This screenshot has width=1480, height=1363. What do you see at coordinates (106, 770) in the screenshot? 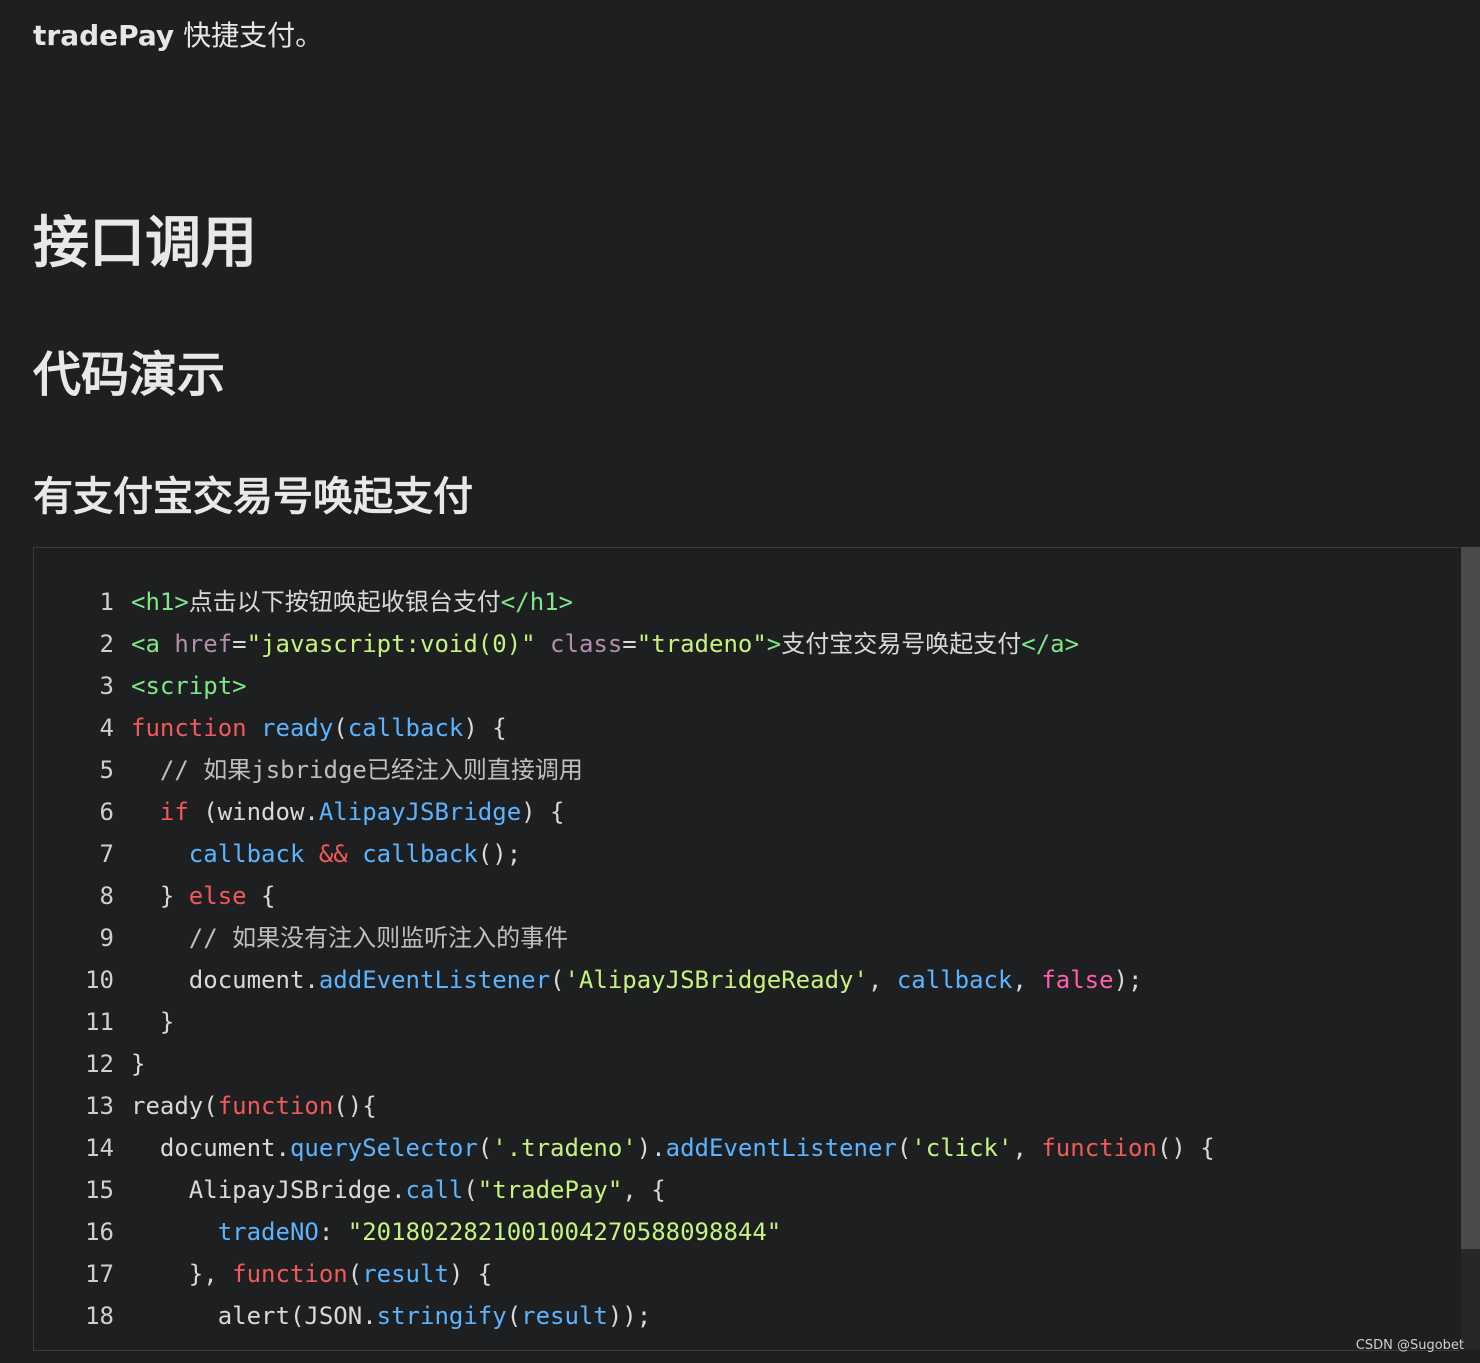
I see `line-number: 5` at bounding box center [106, 770].